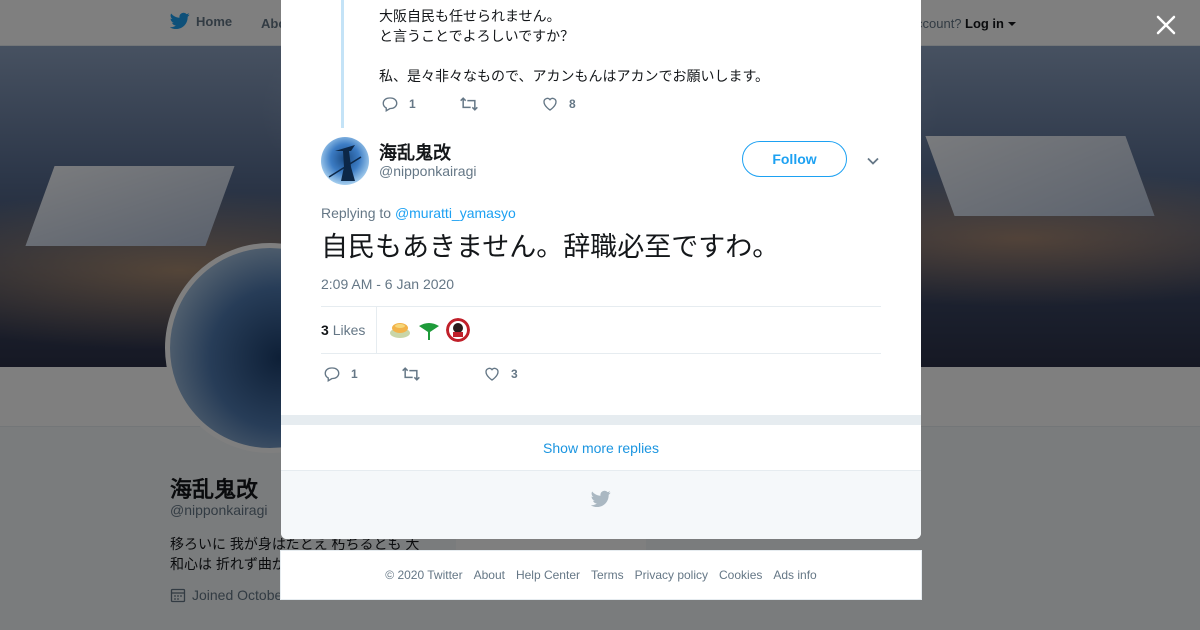  I want to click on modal-footer, so click(601, 505).